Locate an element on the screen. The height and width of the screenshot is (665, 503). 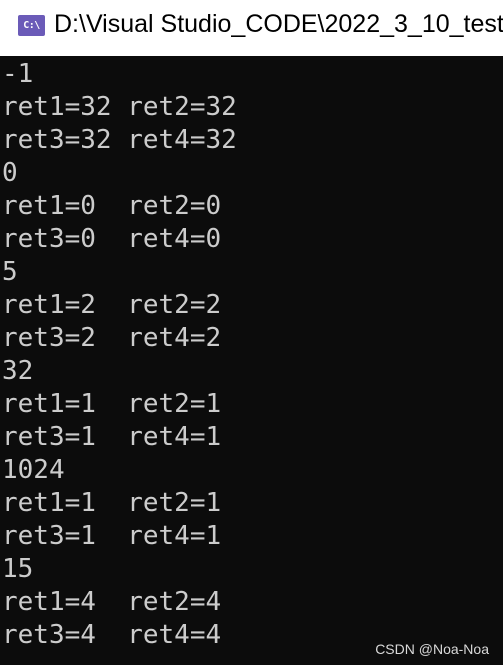
console-line: ret3=2 ret4=2 is located at coordinates (112, 338).